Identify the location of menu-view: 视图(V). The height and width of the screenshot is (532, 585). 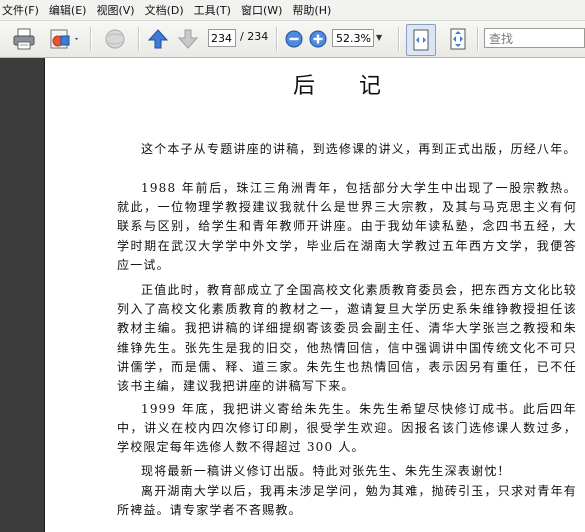
(116, 10).